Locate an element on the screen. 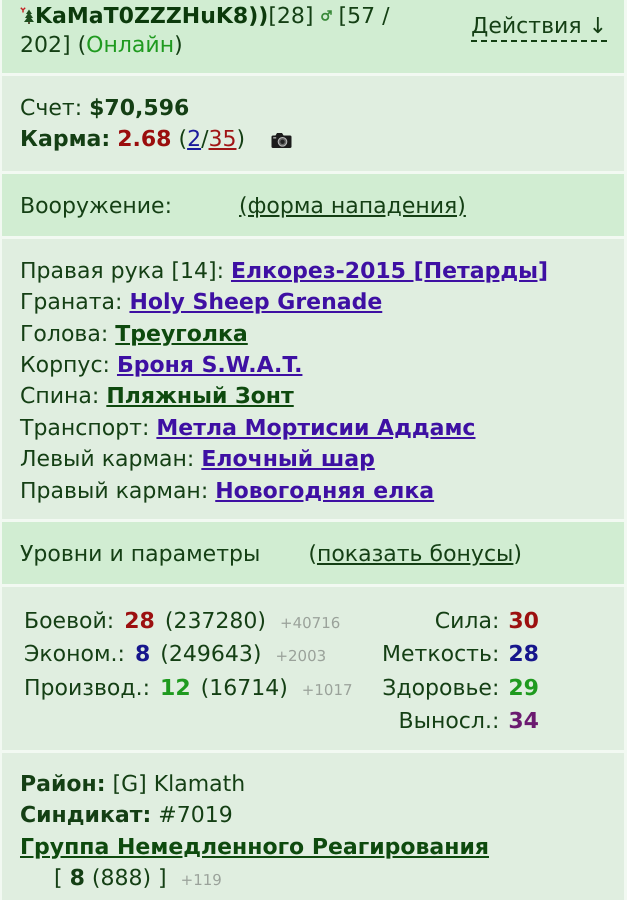  slot-label: Левый карман: is located at coordinates (107, 460).